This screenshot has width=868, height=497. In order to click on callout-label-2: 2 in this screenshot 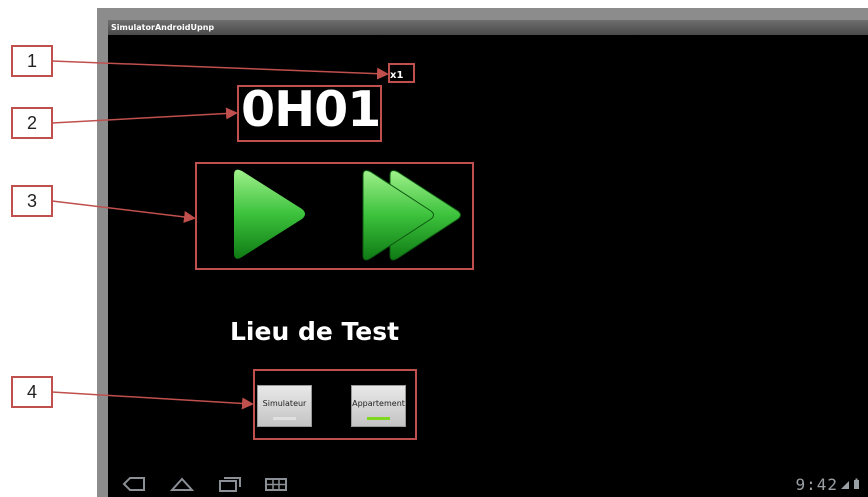, I will do `click(32, 123)`.